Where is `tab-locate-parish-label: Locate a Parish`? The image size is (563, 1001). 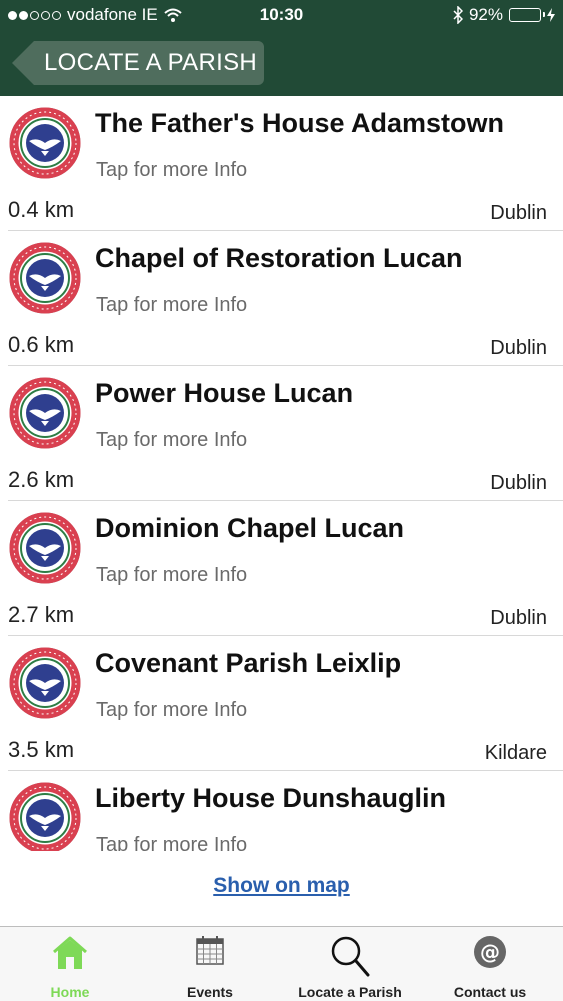 tab-locate-parish-label: Locate a Parish is located at coordinates (350, 992).